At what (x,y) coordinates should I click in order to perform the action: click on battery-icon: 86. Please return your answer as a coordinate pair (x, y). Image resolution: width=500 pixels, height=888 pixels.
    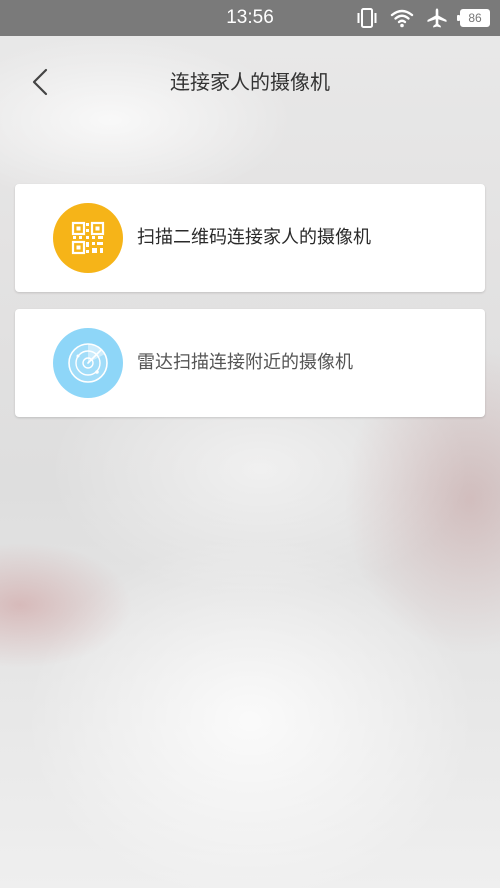
    Looking at the image, I should click on (473, 18).